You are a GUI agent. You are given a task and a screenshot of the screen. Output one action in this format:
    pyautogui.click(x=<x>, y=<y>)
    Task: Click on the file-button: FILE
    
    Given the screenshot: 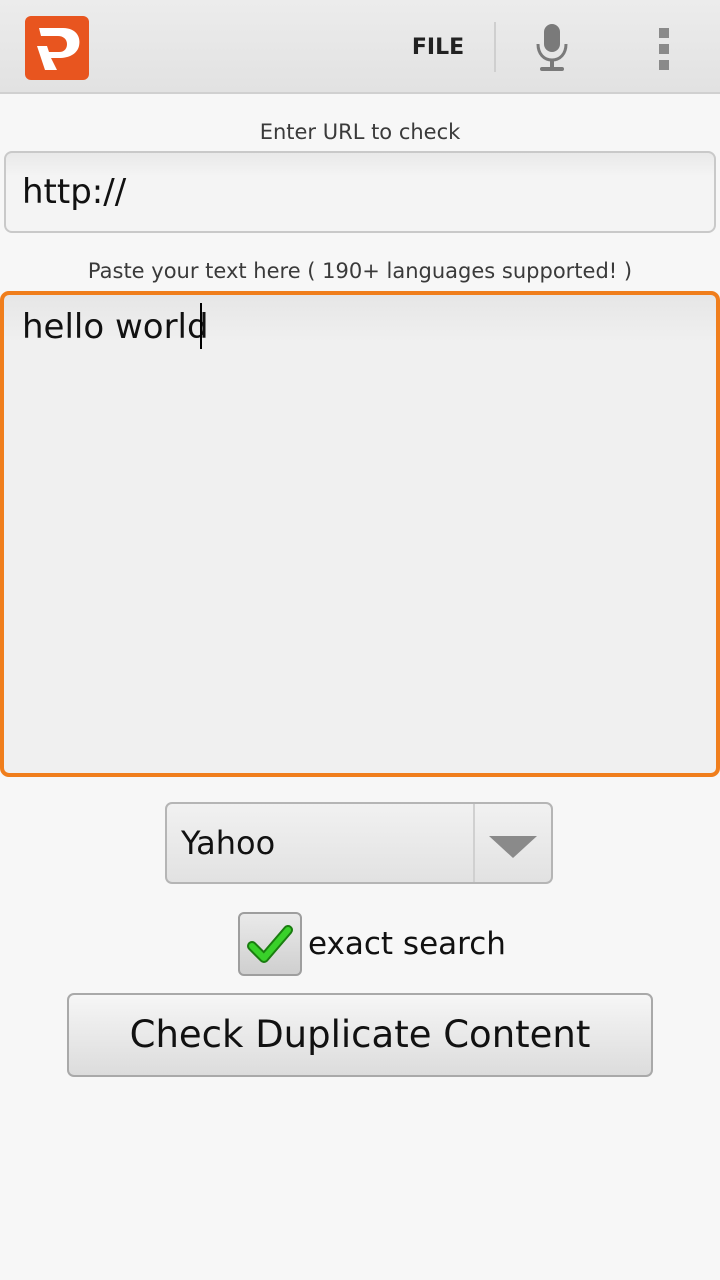 What is the action you would take?
    pyautogui.click(x=438, y=48)
    